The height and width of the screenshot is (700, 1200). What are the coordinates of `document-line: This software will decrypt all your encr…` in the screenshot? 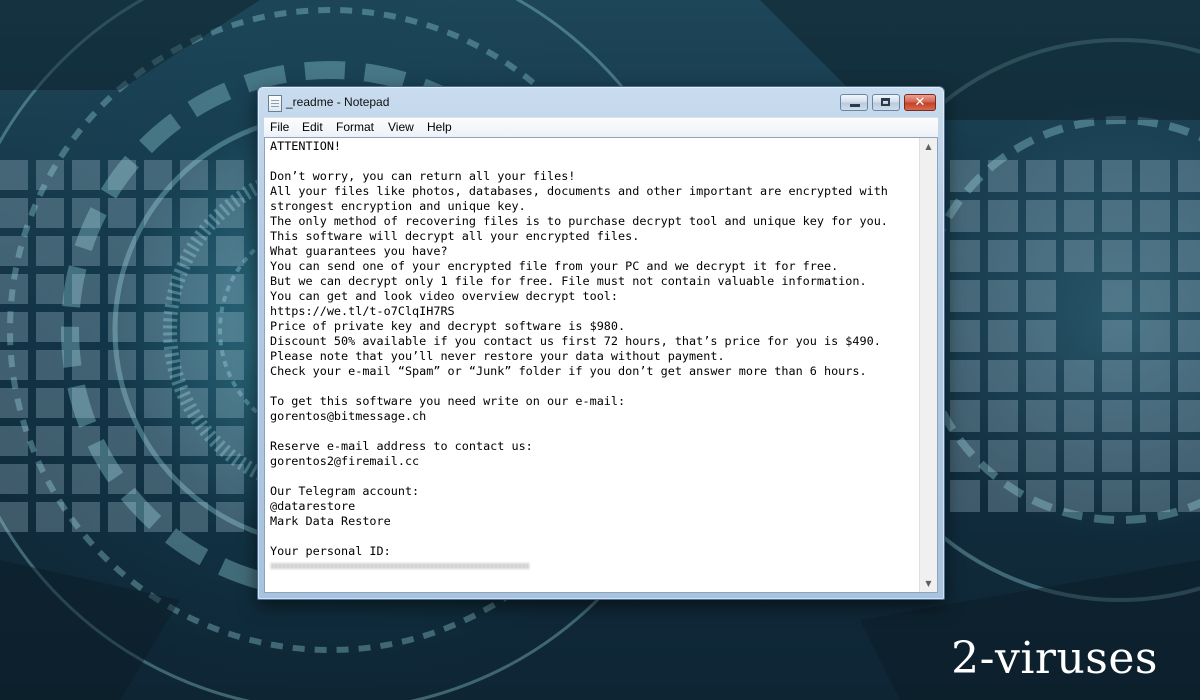 It's located at (455, 236).